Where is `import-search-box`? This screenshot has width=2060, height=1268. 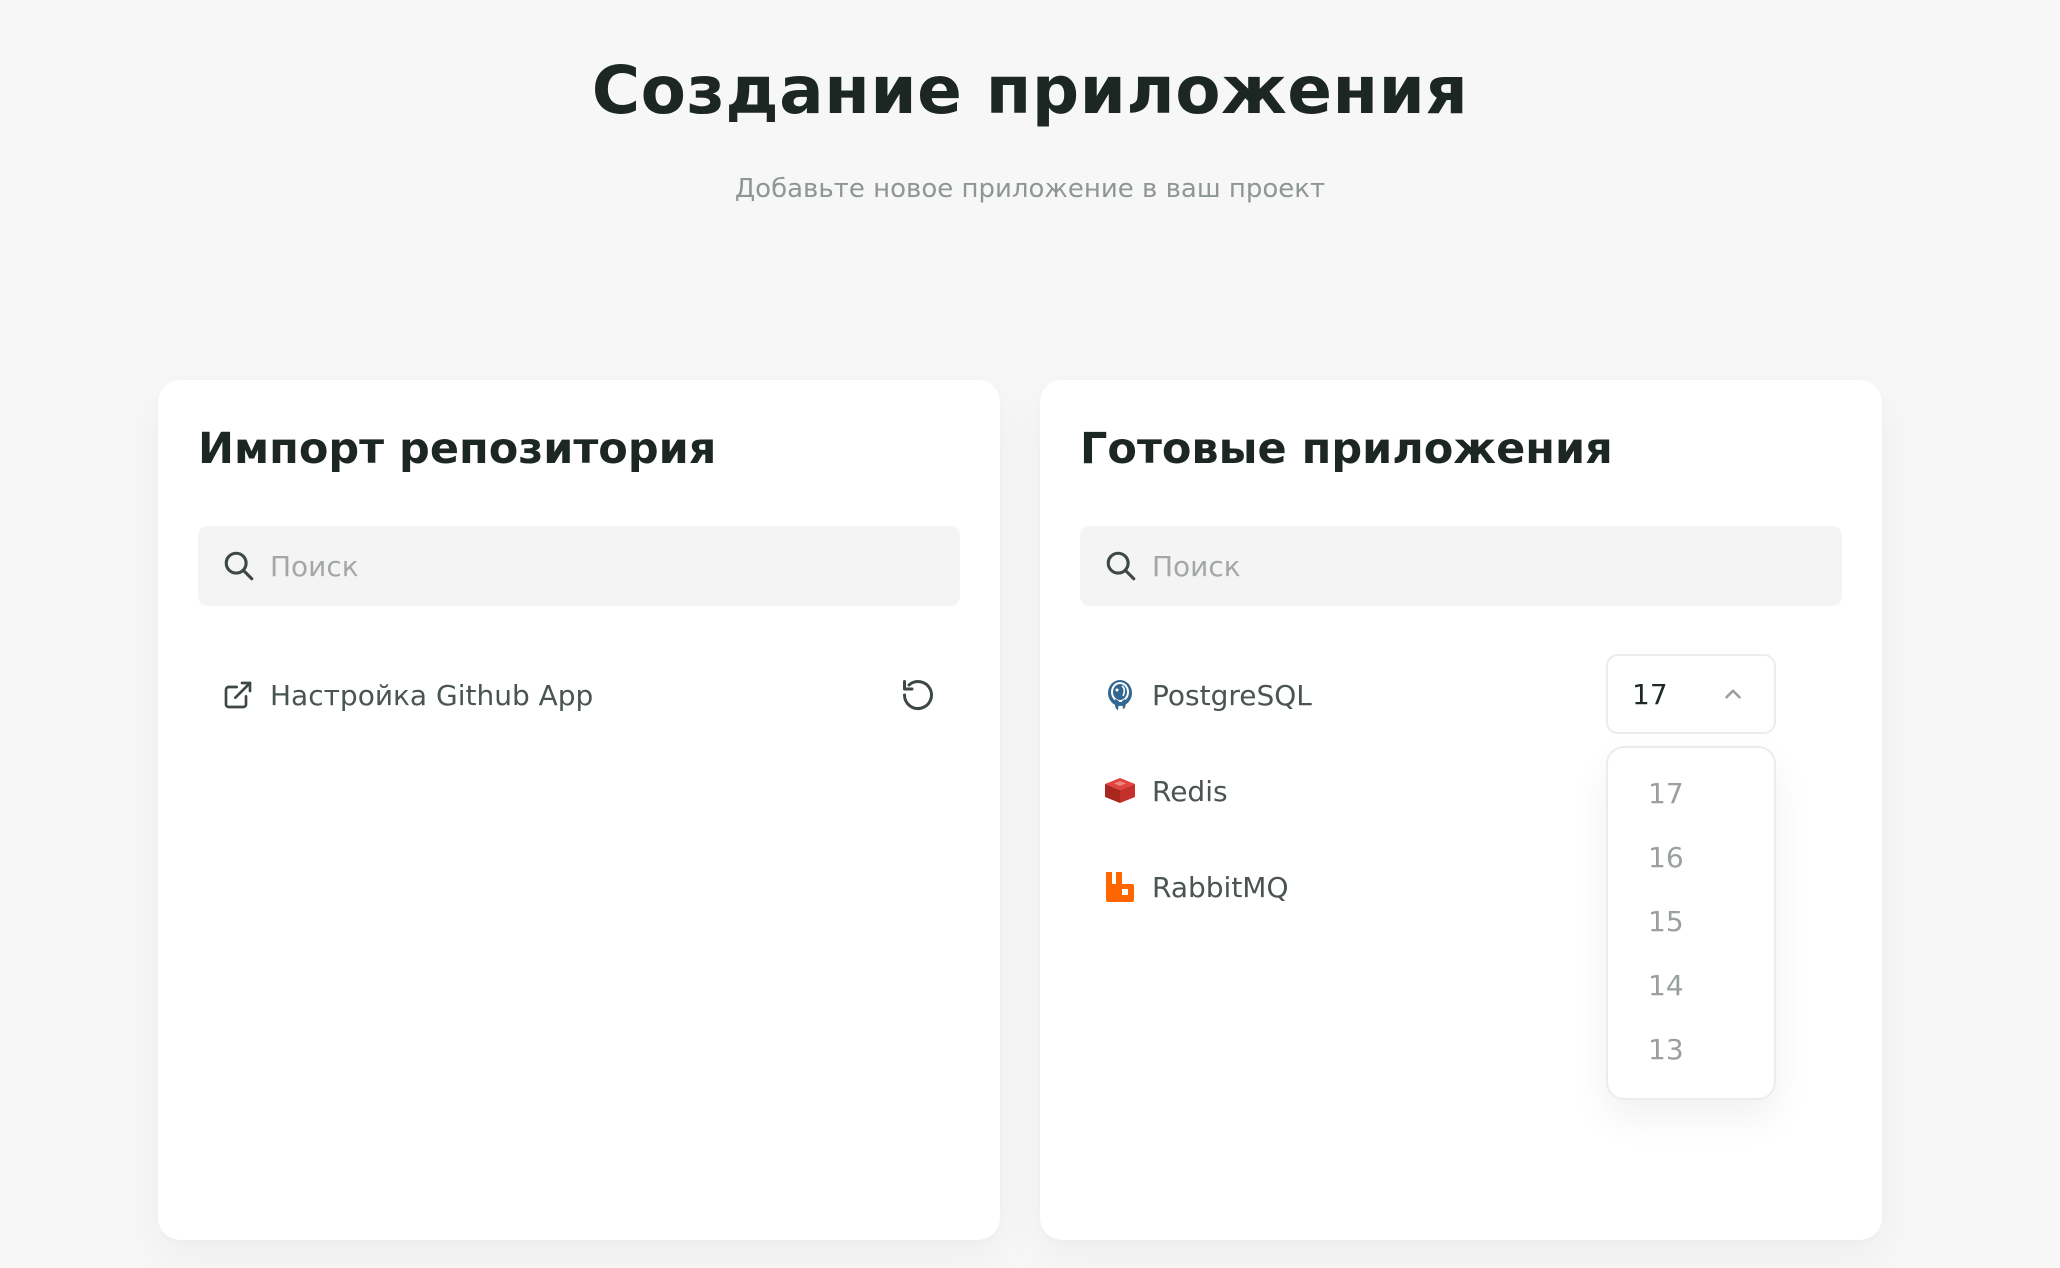
import-search-box is located at coordinates (579, 566).